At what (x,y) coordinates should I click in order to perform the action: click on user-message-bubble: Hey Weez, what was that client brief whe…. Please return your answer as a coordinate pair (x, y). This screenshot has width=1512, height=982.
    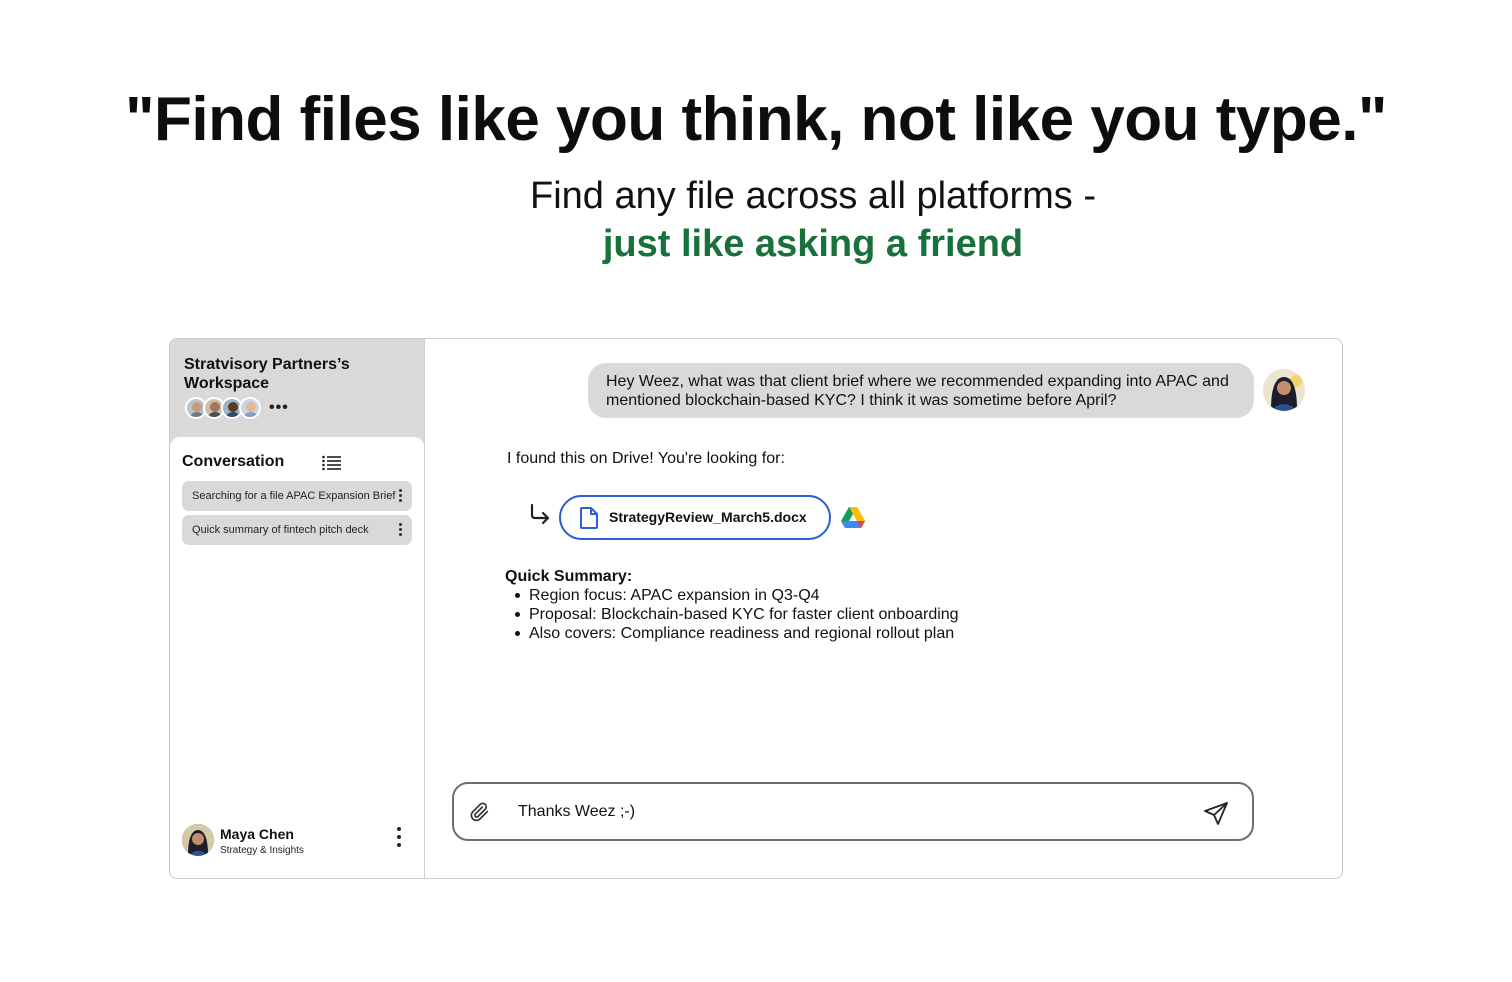
    Looking at the image, I should click on (921, 390).